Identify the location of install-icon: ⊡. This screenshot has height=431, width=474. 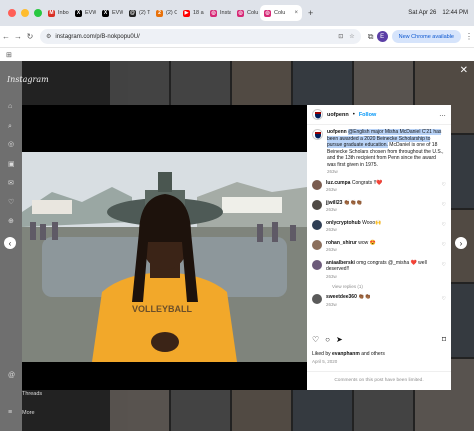
(340, 36).